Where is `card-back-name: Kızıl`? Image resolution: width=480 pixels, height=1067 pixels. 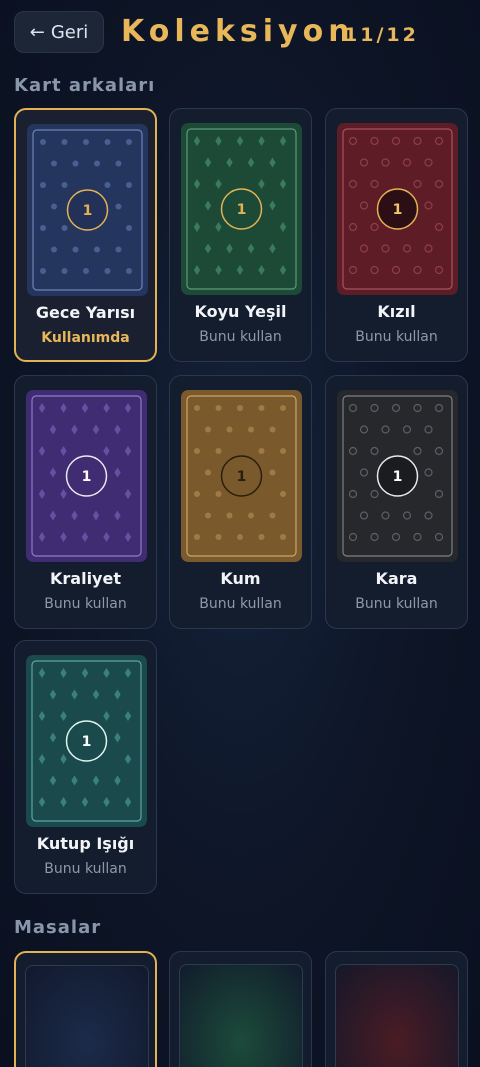
card-back-name: Kızıl is located at coordinates (396, 311).